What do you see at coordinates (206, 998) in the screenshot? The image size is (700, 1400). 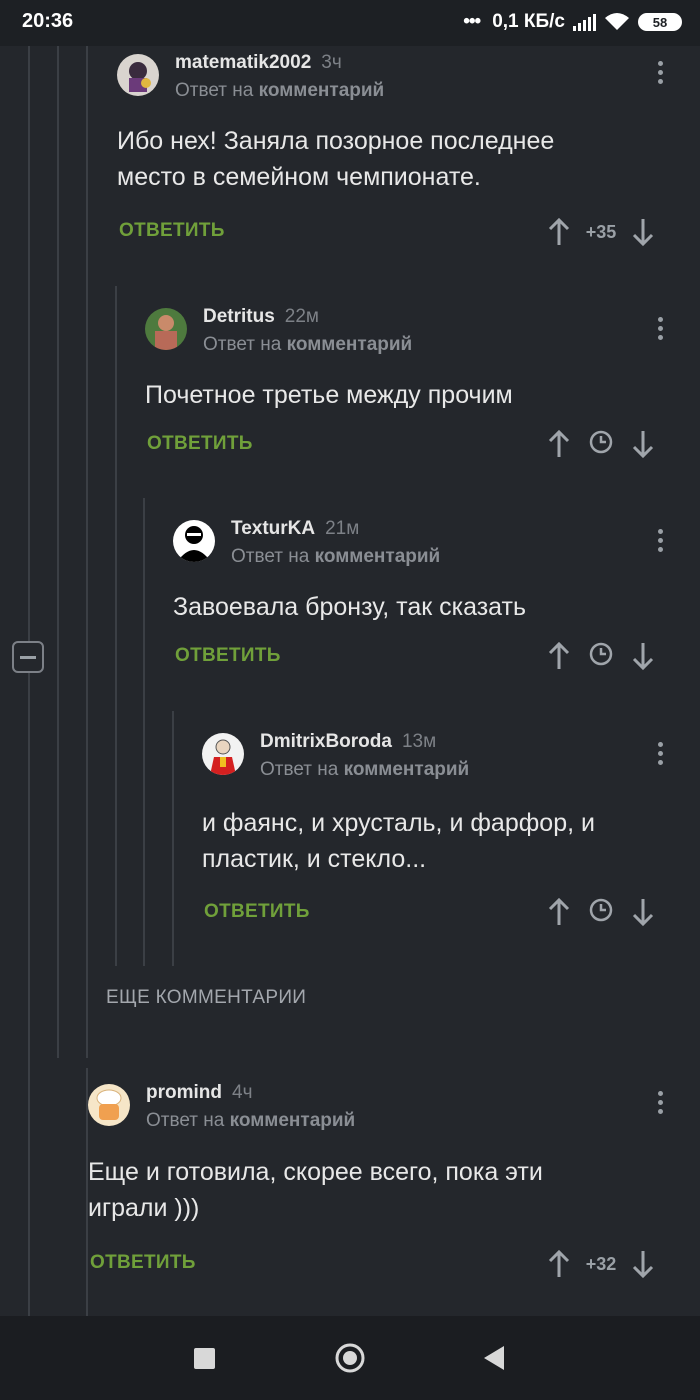 I see `more-comments-link: ЕЩЕ КОММЕНТАРИИ` at bounding box center [206, 998].